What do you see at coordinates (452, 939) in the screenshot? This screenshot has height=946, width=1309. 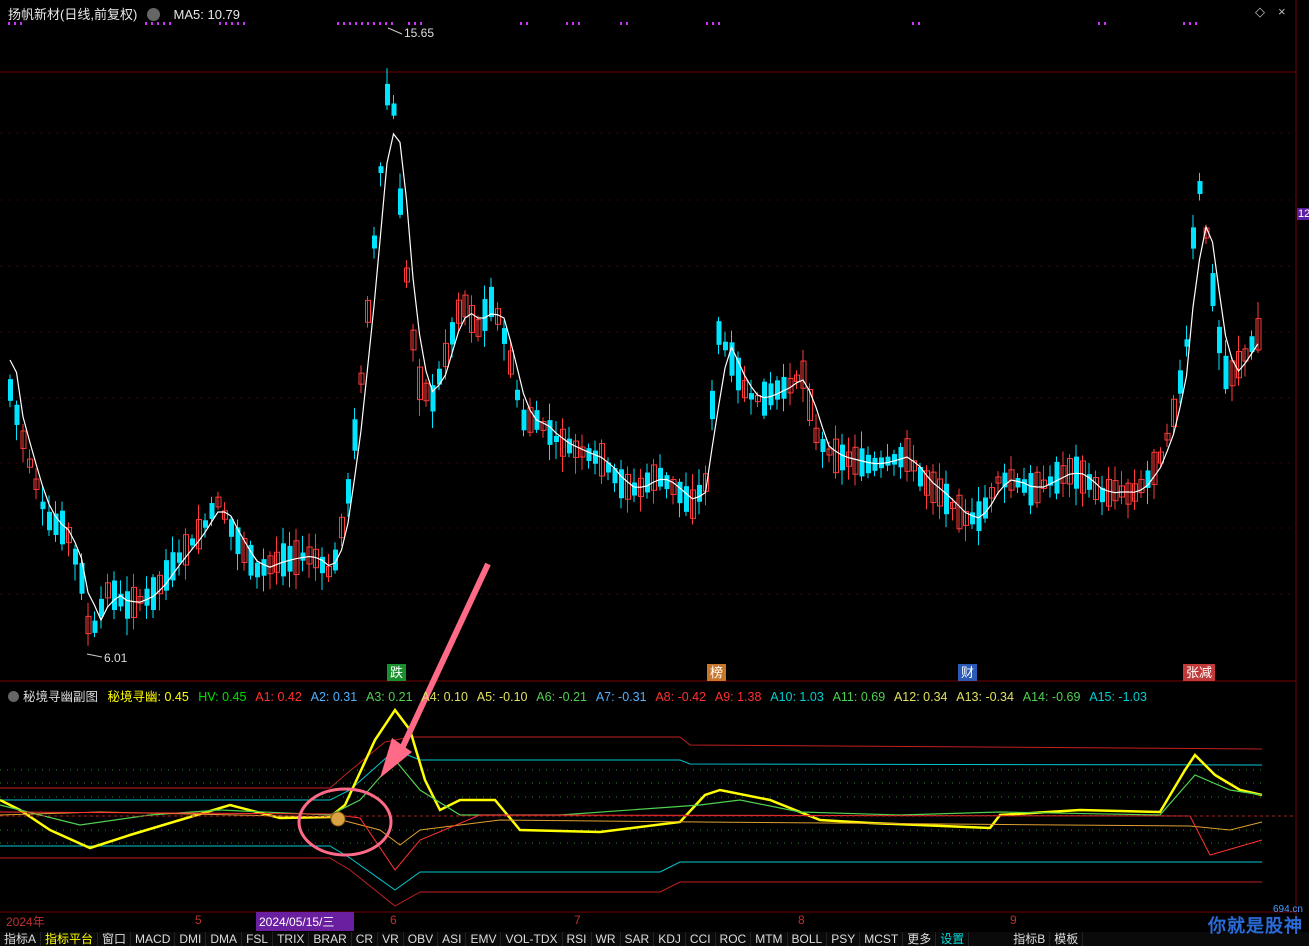 I see `tab-asi: ASI` at bounding box center [452, 939].